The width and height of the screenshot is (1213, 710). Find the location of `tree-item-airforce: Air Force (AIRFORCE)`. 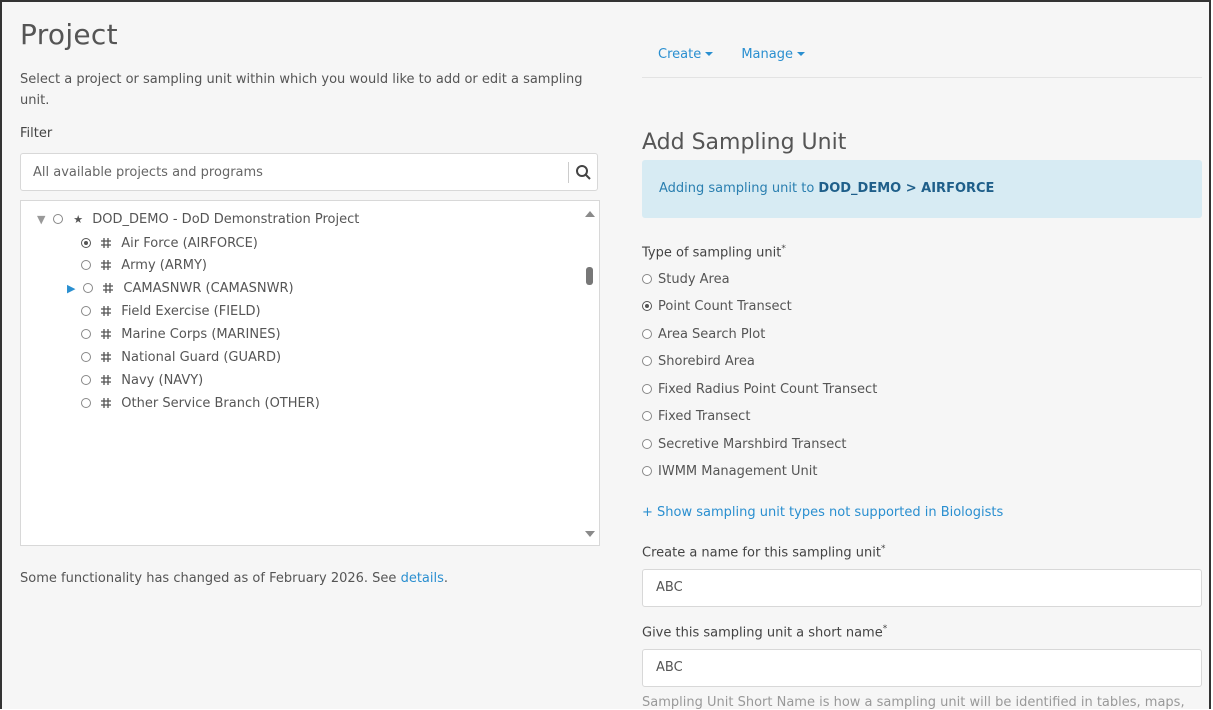

tree-item-airforce: Air Force (AIRFORCE) is located at coordinates (169, 244).